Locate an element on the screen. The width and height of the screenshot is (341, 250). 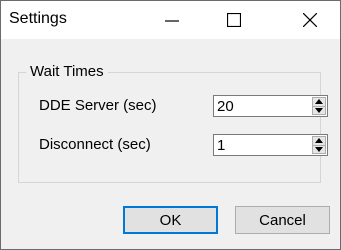
group-label: Wait Times is located at coordinates (67, 71).